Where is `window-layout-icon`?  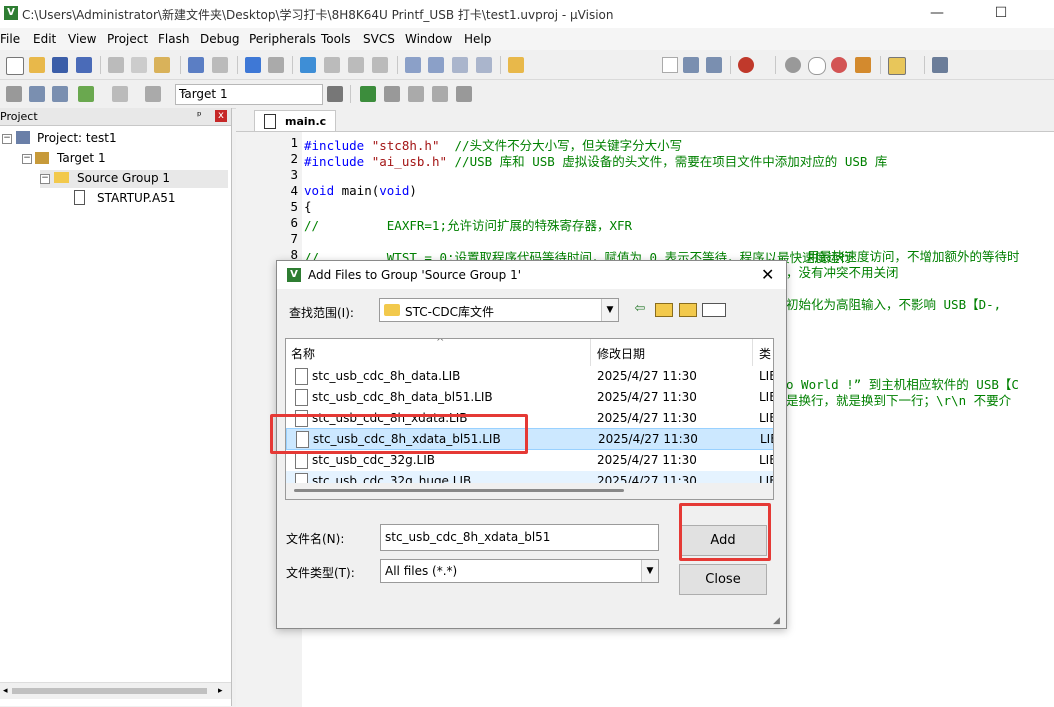
window-layout-icon is located at coordinates (897, 66).